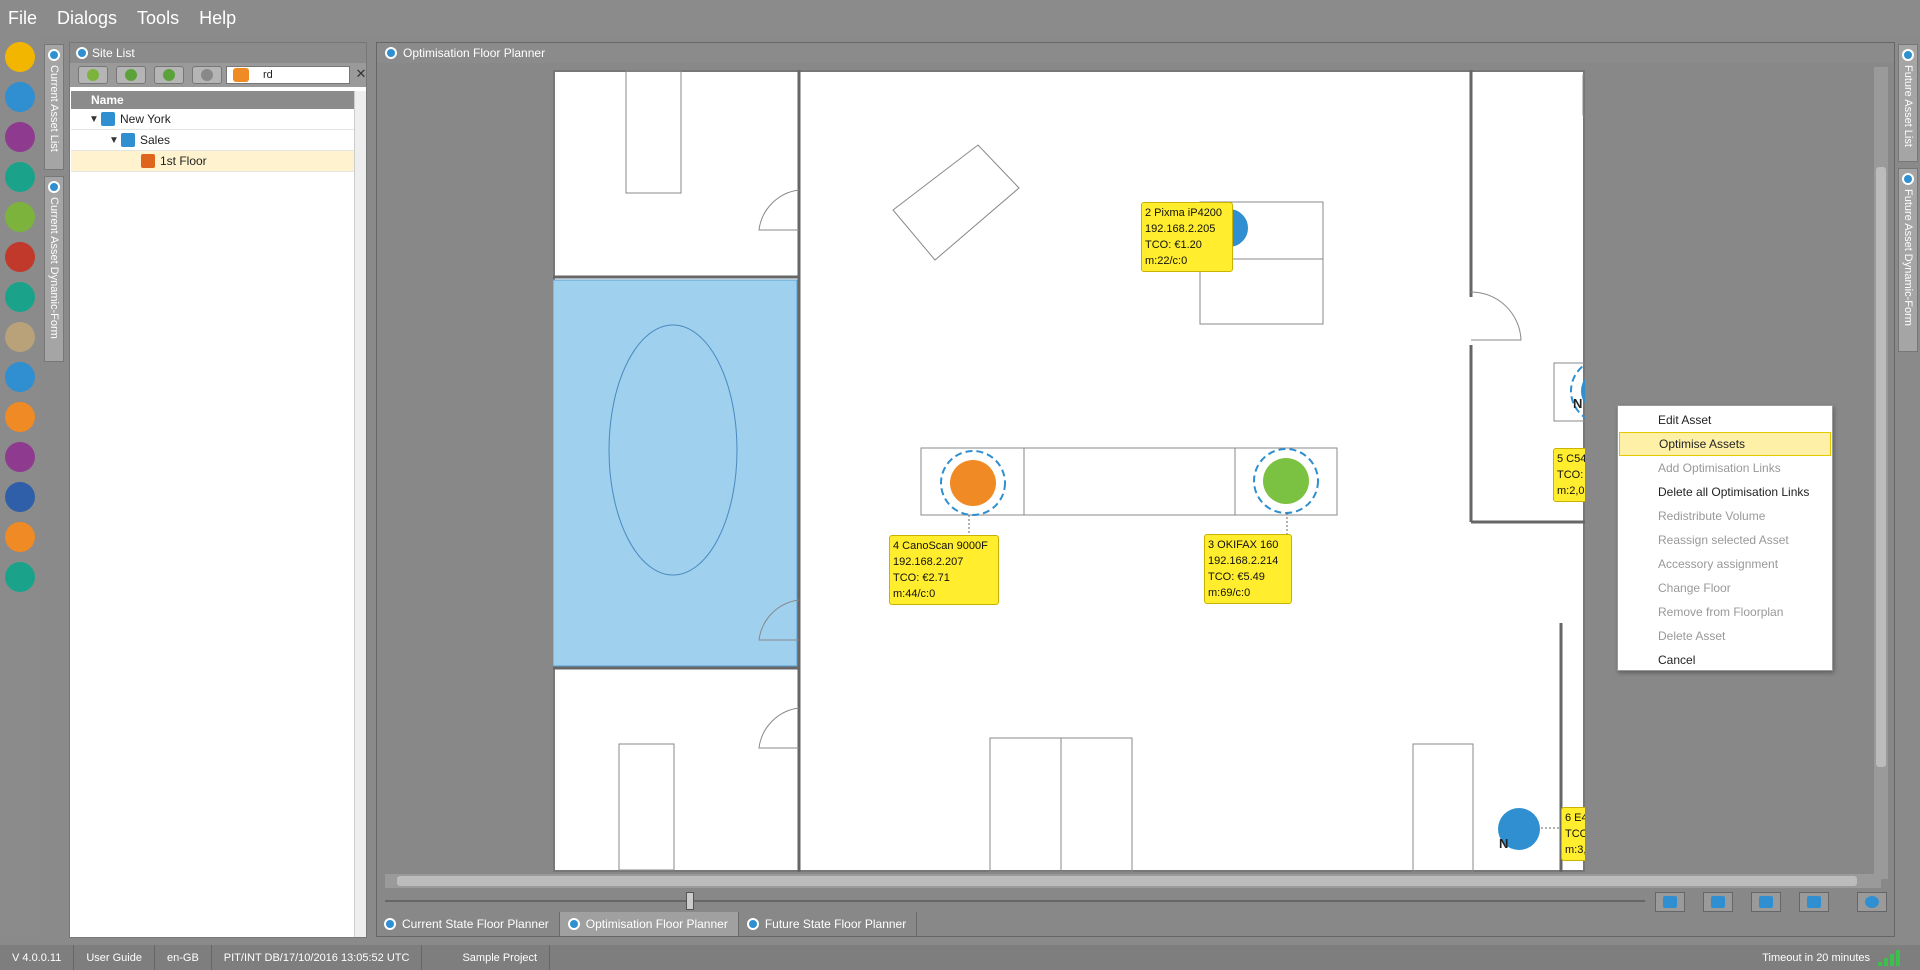 The height and width of the screenshot is (970, 1920). Describe the element at coordinates (214, 100) in the screenshot. I see `tree-column-header: Name` at that location.